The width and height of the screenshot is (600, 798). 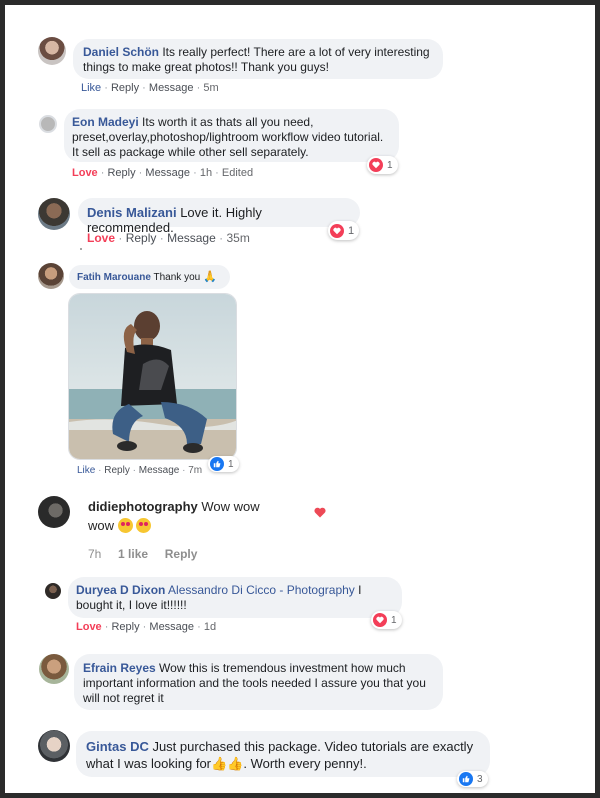 What do you see at coordinates (261, 590) in the screenshot?
I see `mention-link: Alessandro Di Cicco - Photography` at bounding box center [261, 590].